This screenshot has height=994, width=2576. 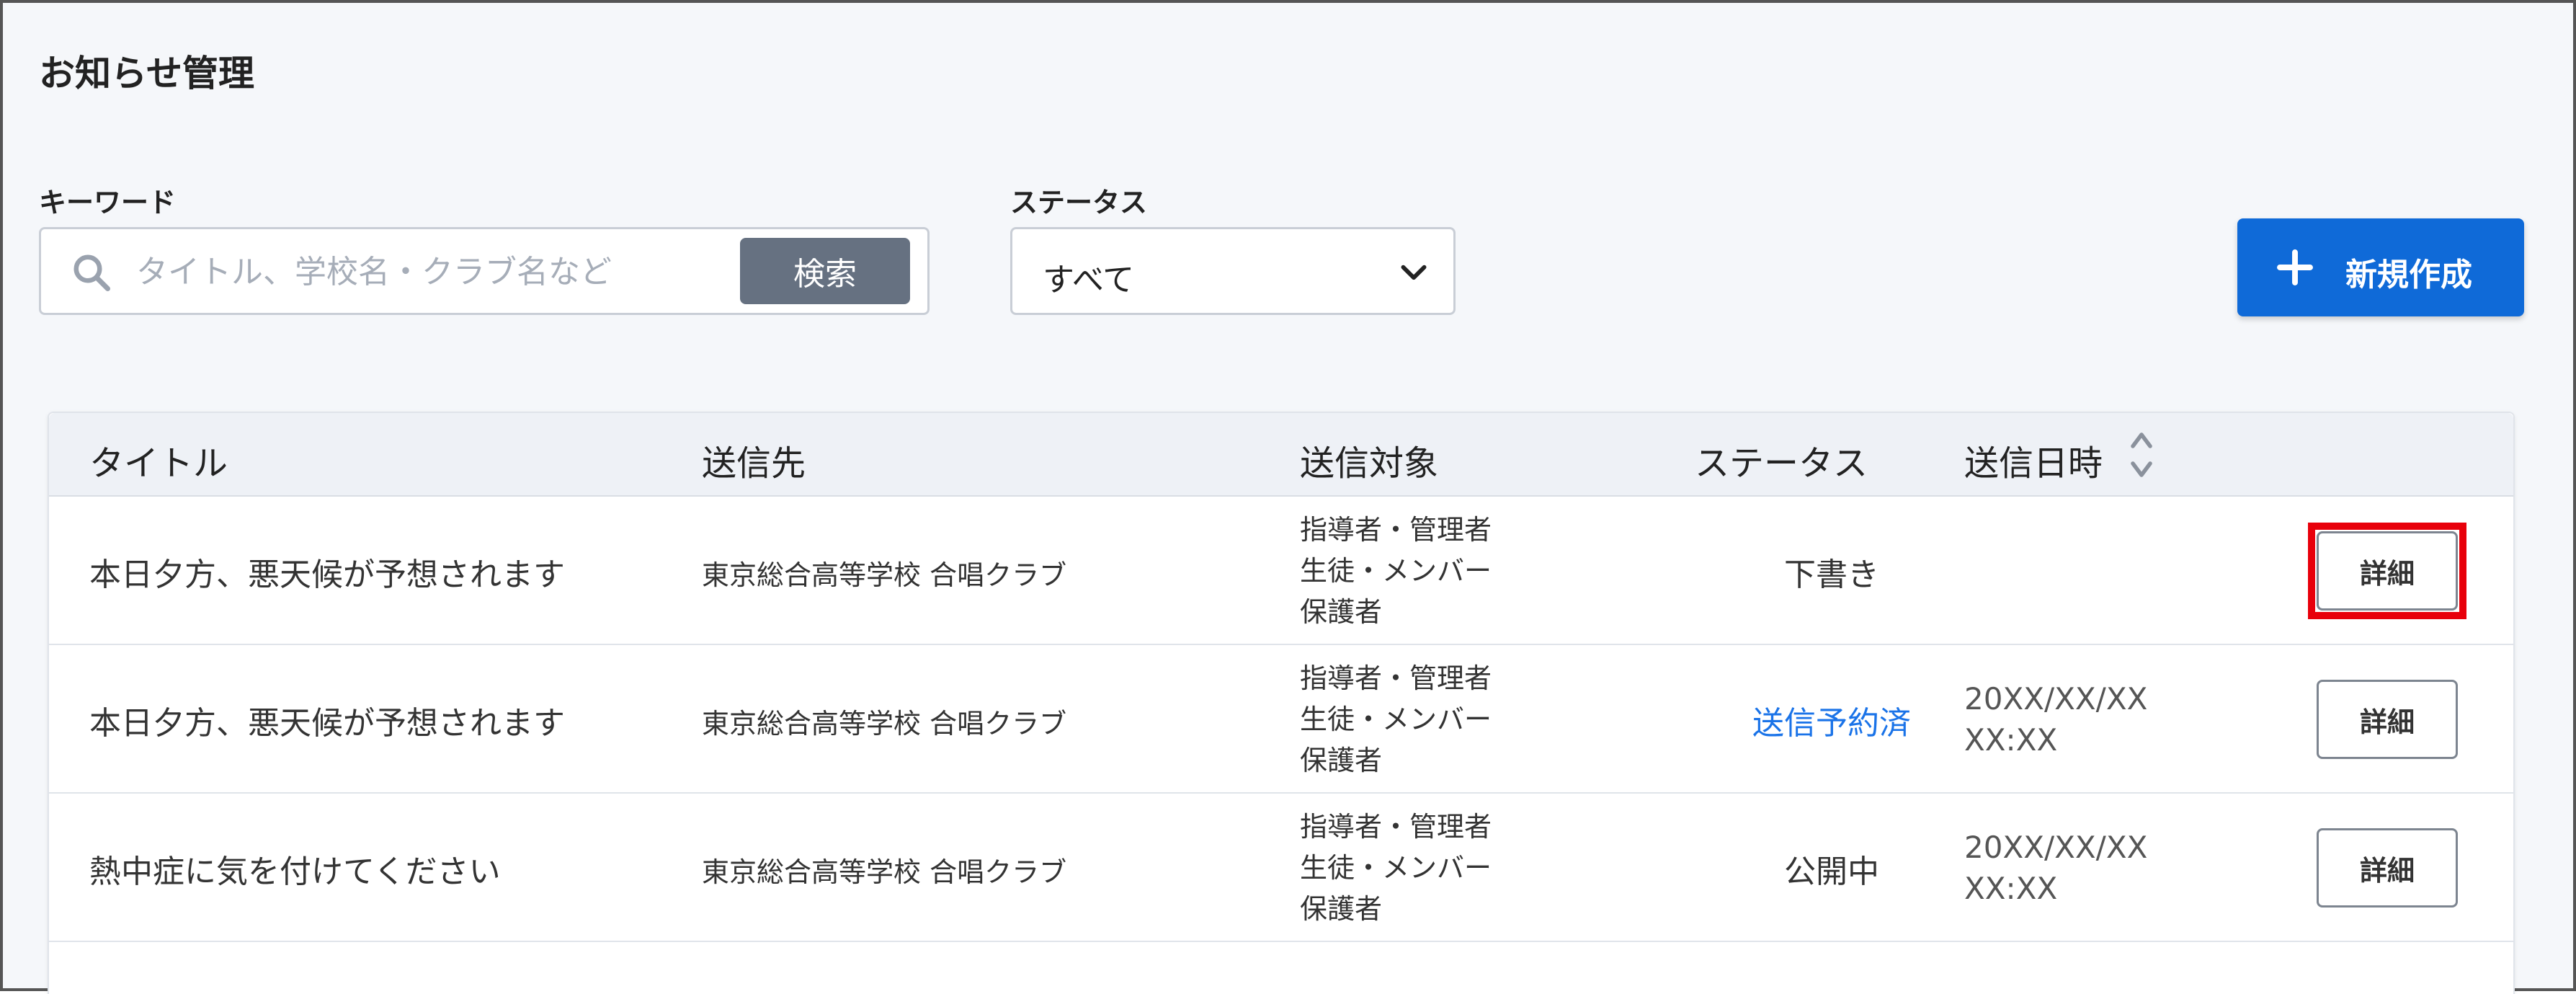 What do you see at coordinates (1079, 202) in the screenshot?
I see `status-filter-label: ステータス` at bounding box center [1079, 202].